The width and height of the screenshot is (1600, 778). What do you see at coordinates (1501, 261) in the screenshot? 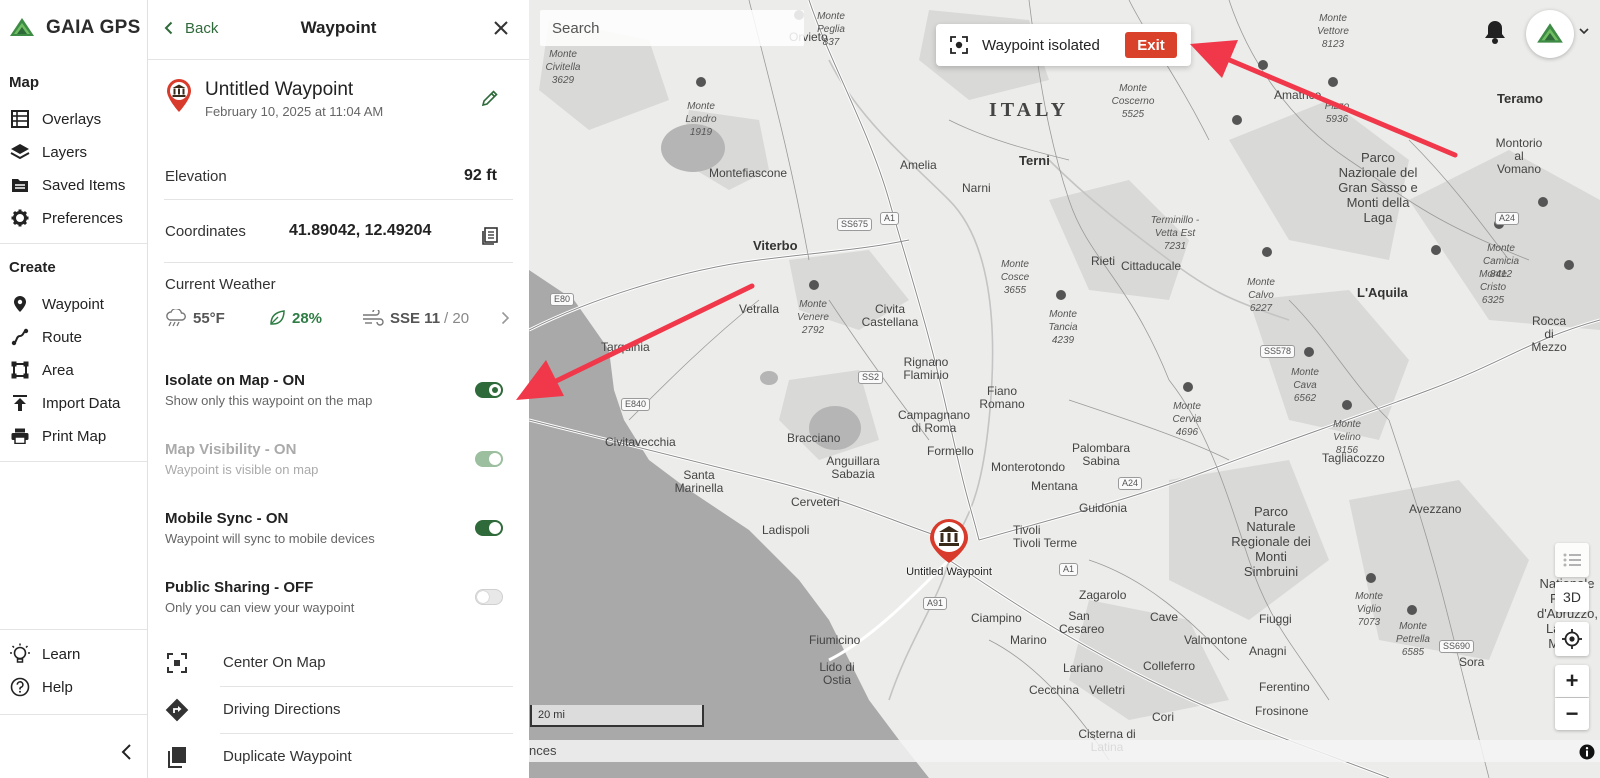
I see `map-peak-label: Monte Camicia 8412` at bounding box center [1501, 261].